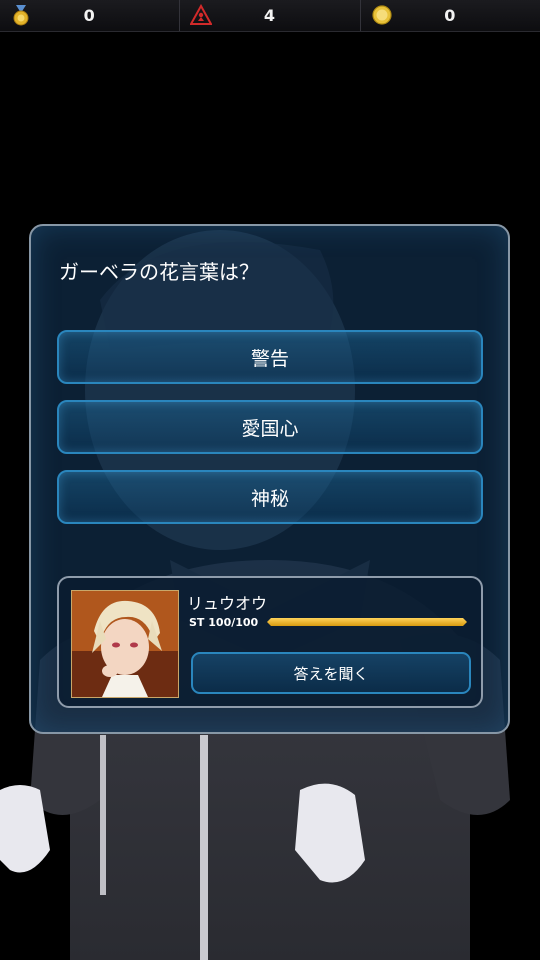 The width and height of the screenshot is (540, 960). I want to click on stamina-label: ST 100/100, so click(224, 622).